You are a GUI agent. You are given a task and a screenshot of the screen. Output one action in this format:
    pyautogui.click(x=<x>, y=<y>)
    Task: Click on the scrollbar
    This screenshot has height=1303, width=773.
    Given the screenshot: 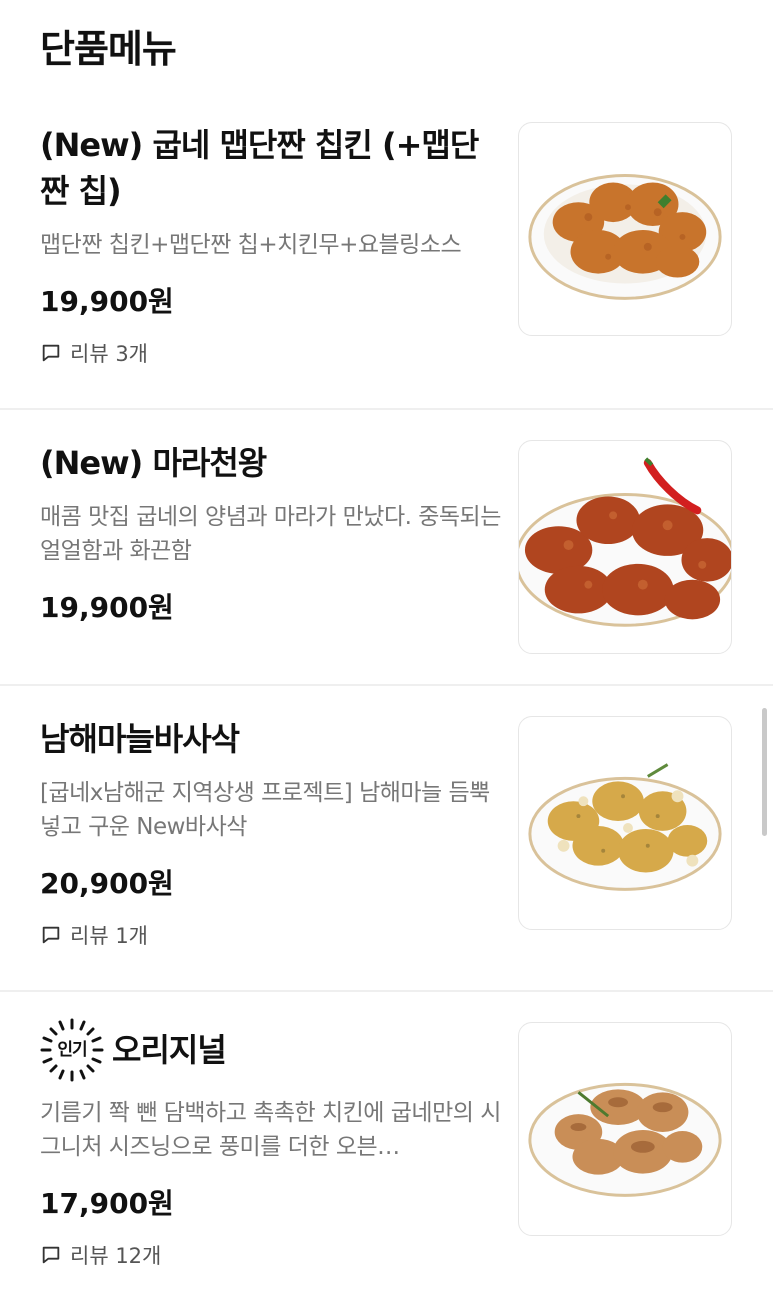 What is the action you would take?
    pyautogui.click(x=764, y=772)
    